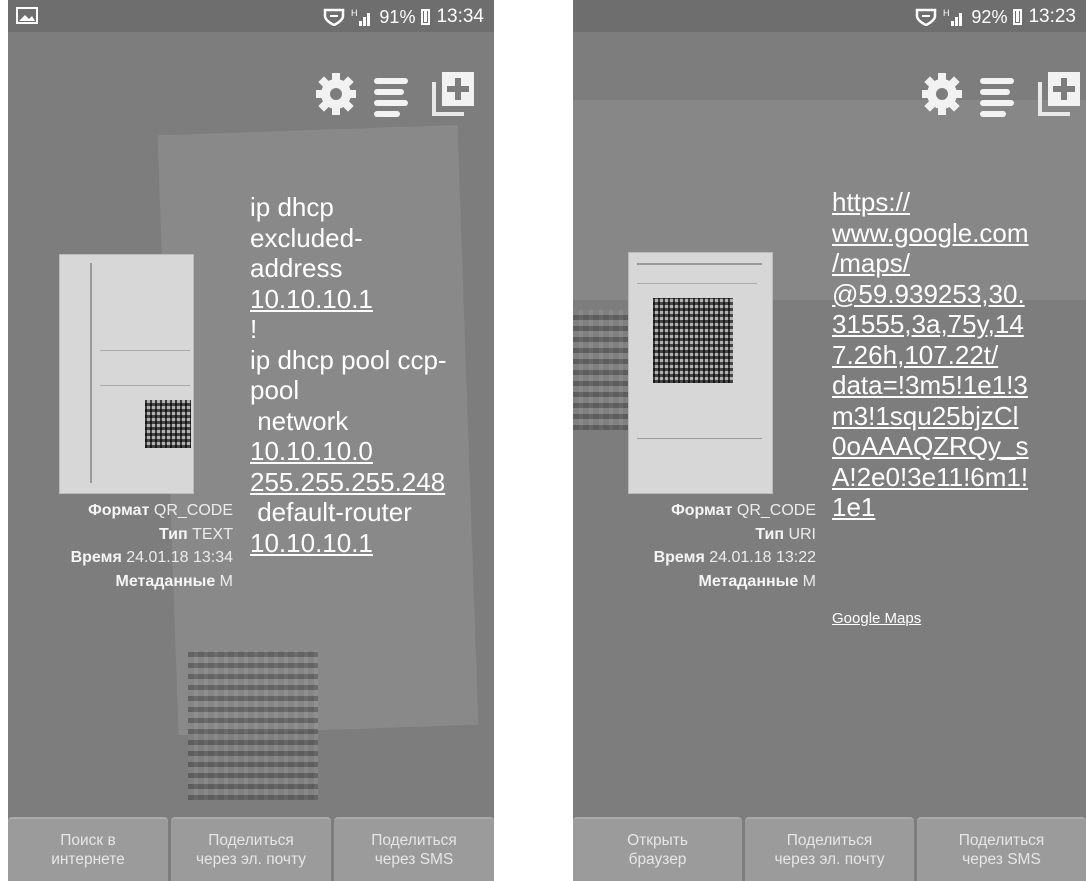 The height and width of the screenshot is (881, 1086). What do you see at coordinates (348, 482) in the screenshot?
I see `content-link: 255.255.255.248` at bounding box center [348, 482].